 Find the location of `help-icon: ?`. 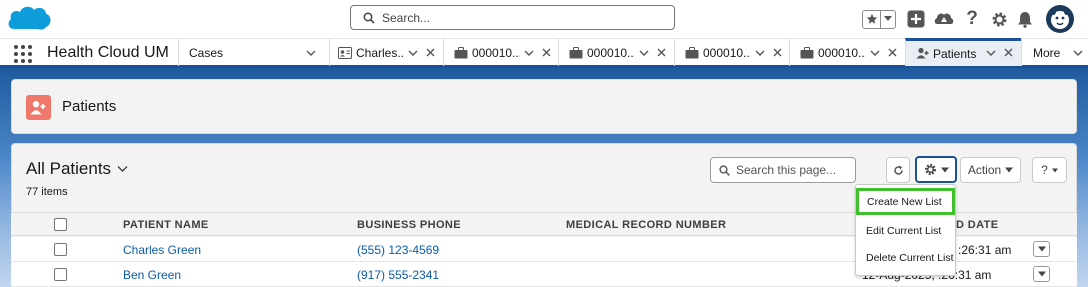

help-icon: ? is located at coordinates (972, 18).